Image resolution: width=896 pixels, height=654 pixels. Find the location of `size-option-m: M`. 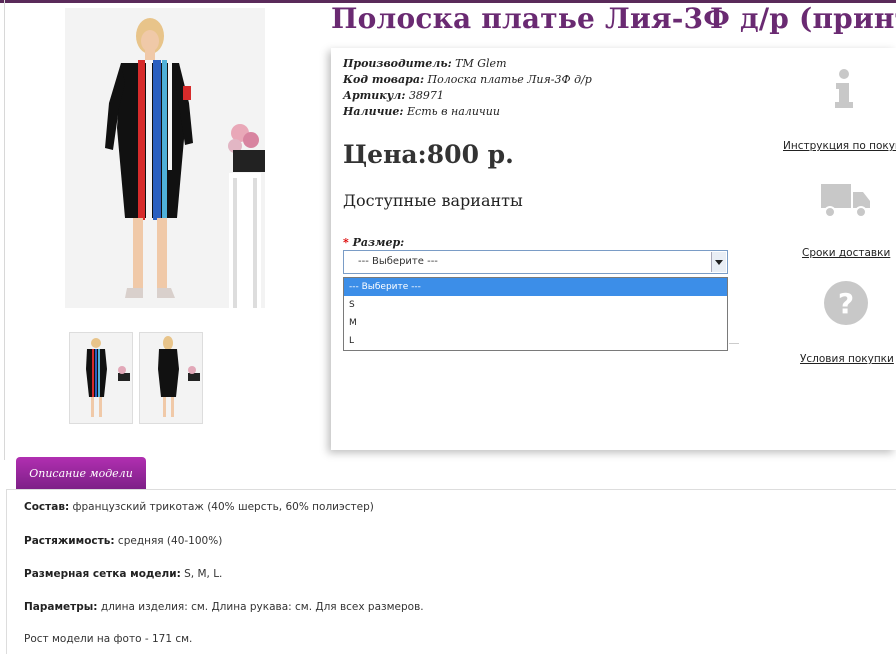

size-option-m: M is located at coordinates (535, 323).